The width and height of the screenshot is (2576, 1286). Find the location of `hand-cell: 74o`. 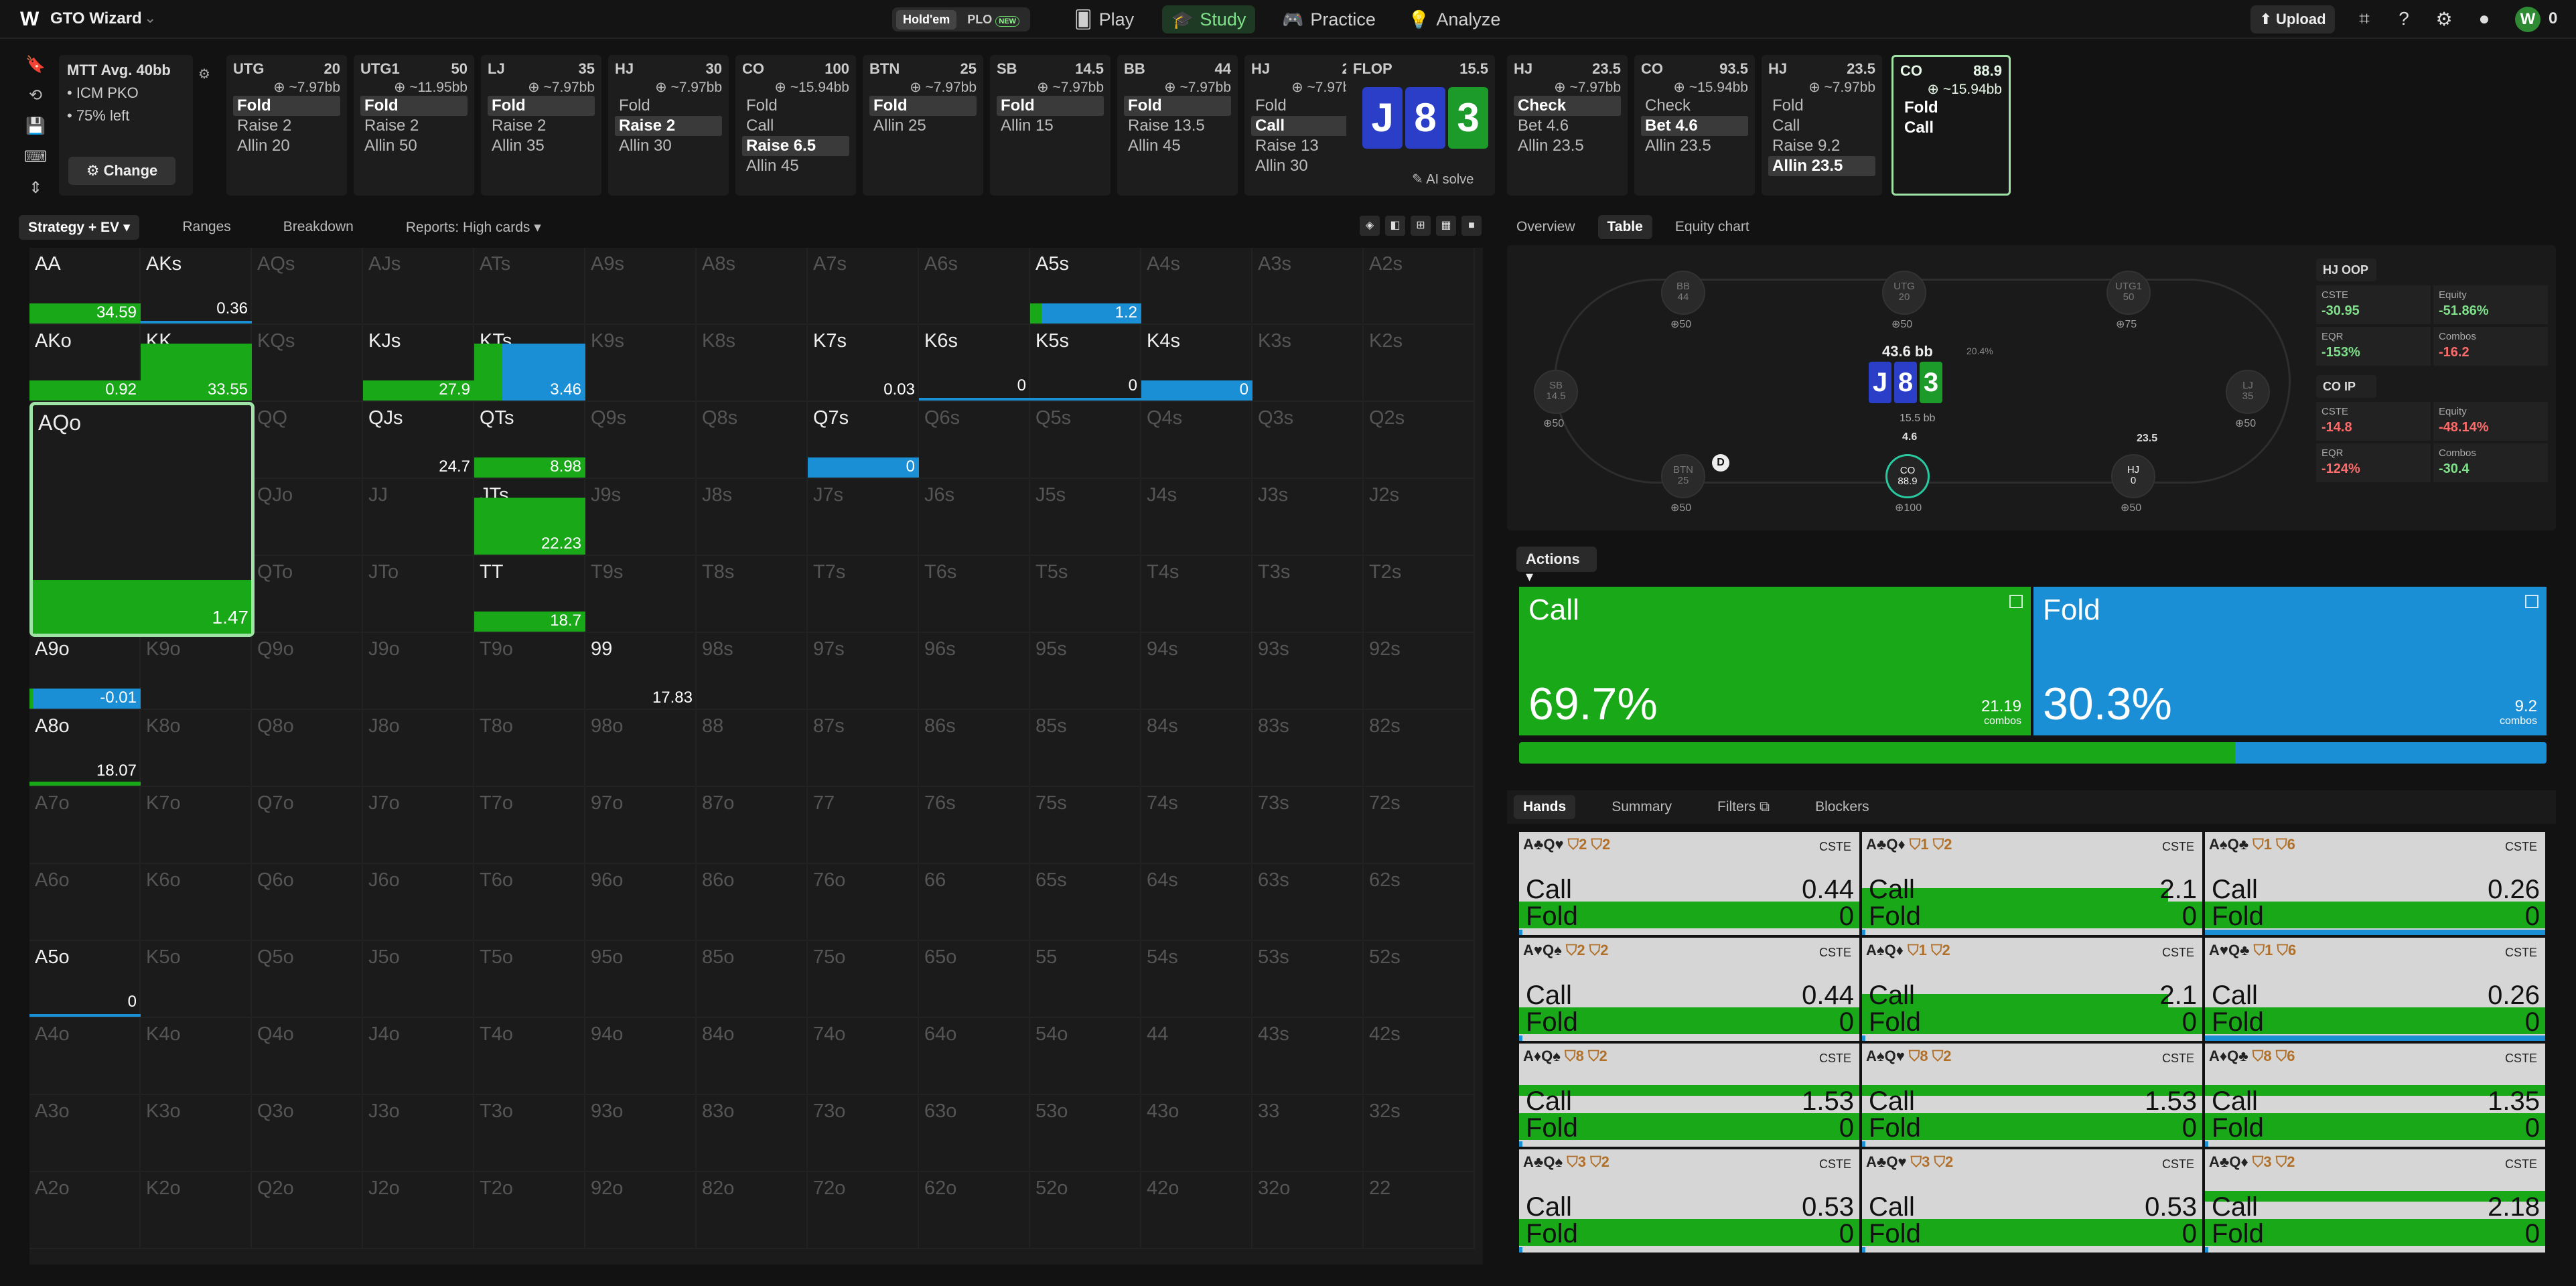

hand-cell: 74o is located at coordinates (863, 1056).